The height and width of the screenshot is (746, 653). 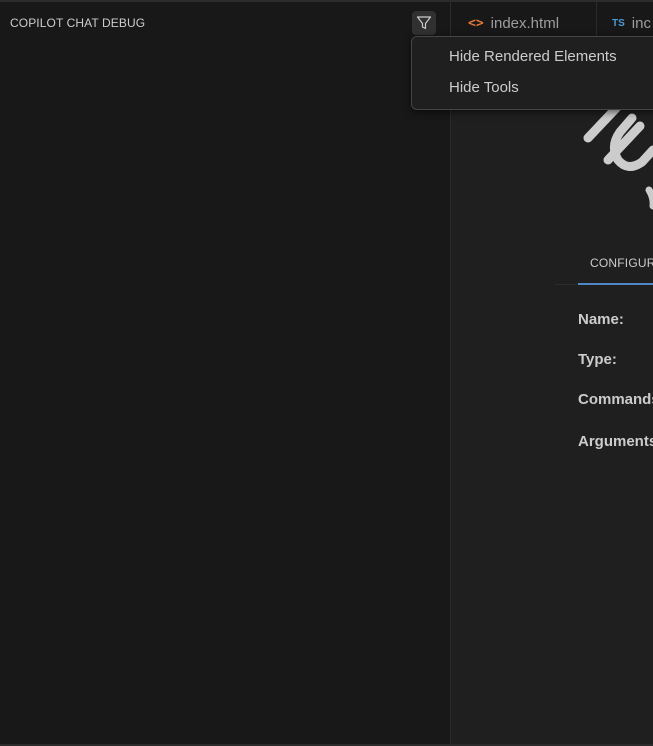 I want to click on filter-button, so click(x=424, y=23).